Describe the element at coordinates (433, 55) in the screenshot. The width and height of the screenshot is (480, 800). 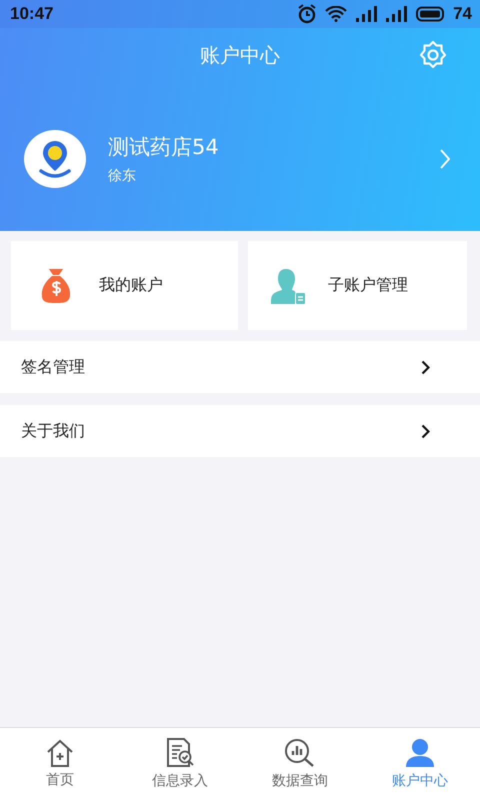
I see `settings-icon` at that location.